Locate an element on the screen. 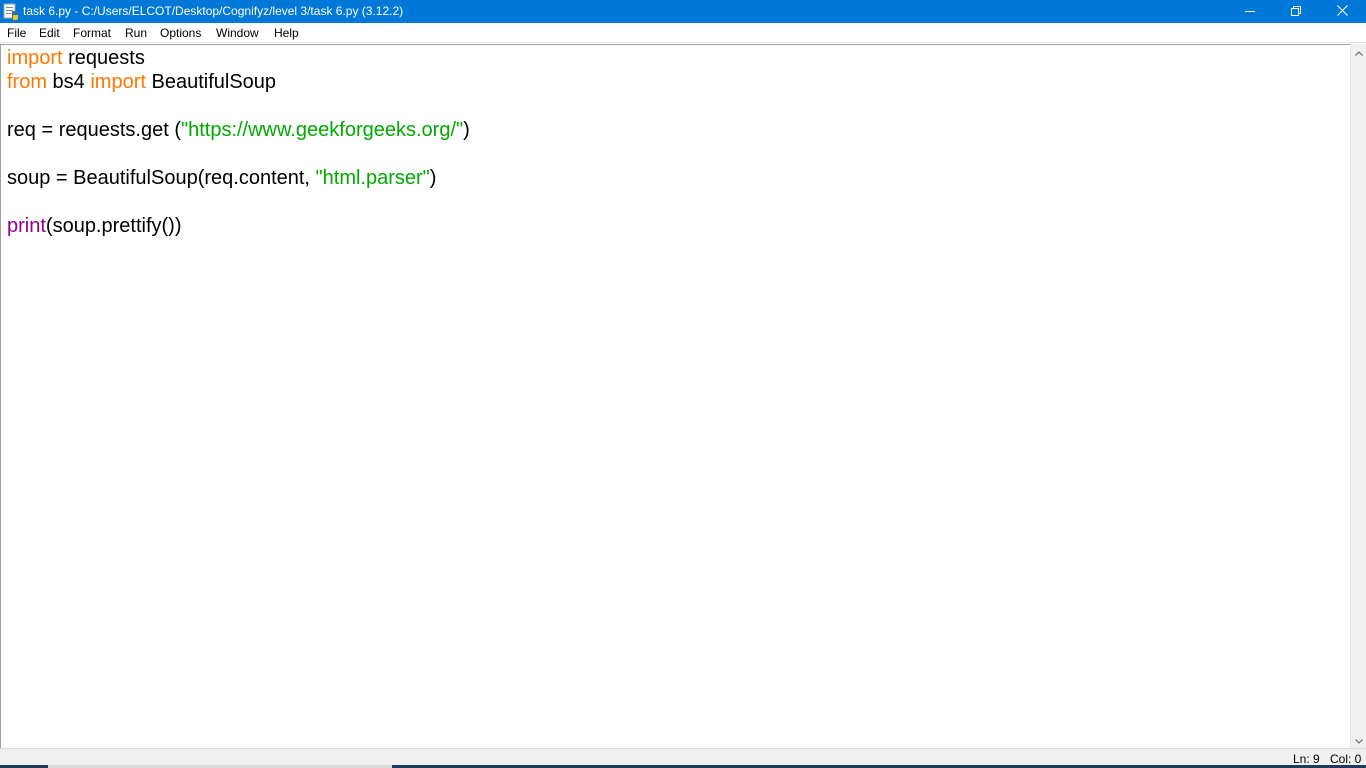 The height and width of the screenshot is (768, 1366). code-token: "html.parser" is located at coordinates (372, 178).